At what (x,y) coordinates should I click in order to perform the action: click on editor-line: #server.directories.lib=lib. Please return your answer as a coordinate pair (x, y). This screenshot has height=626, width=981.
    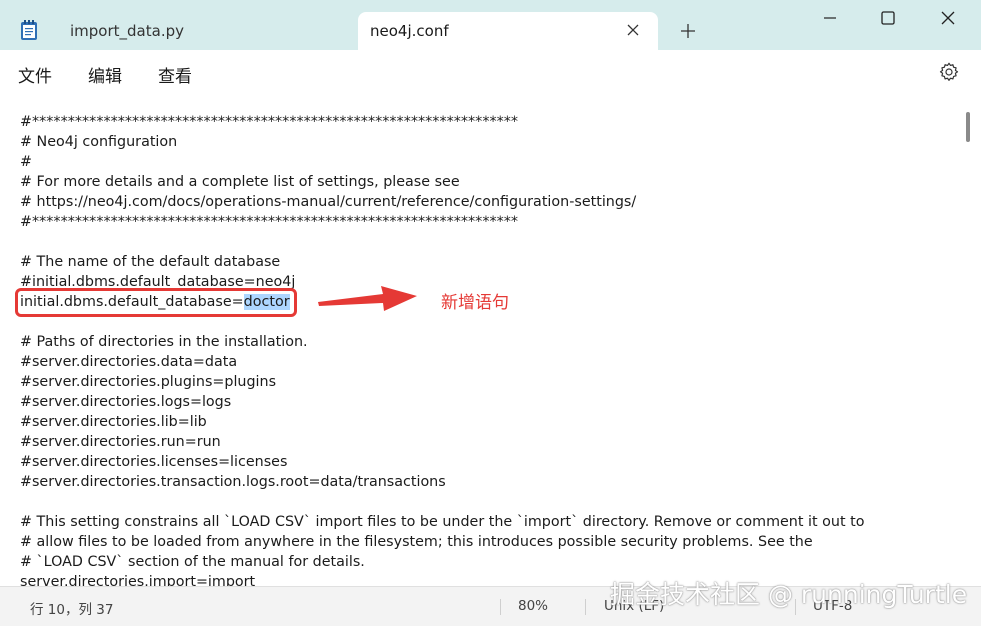
    Looking at the image, I should click on (113, 422).